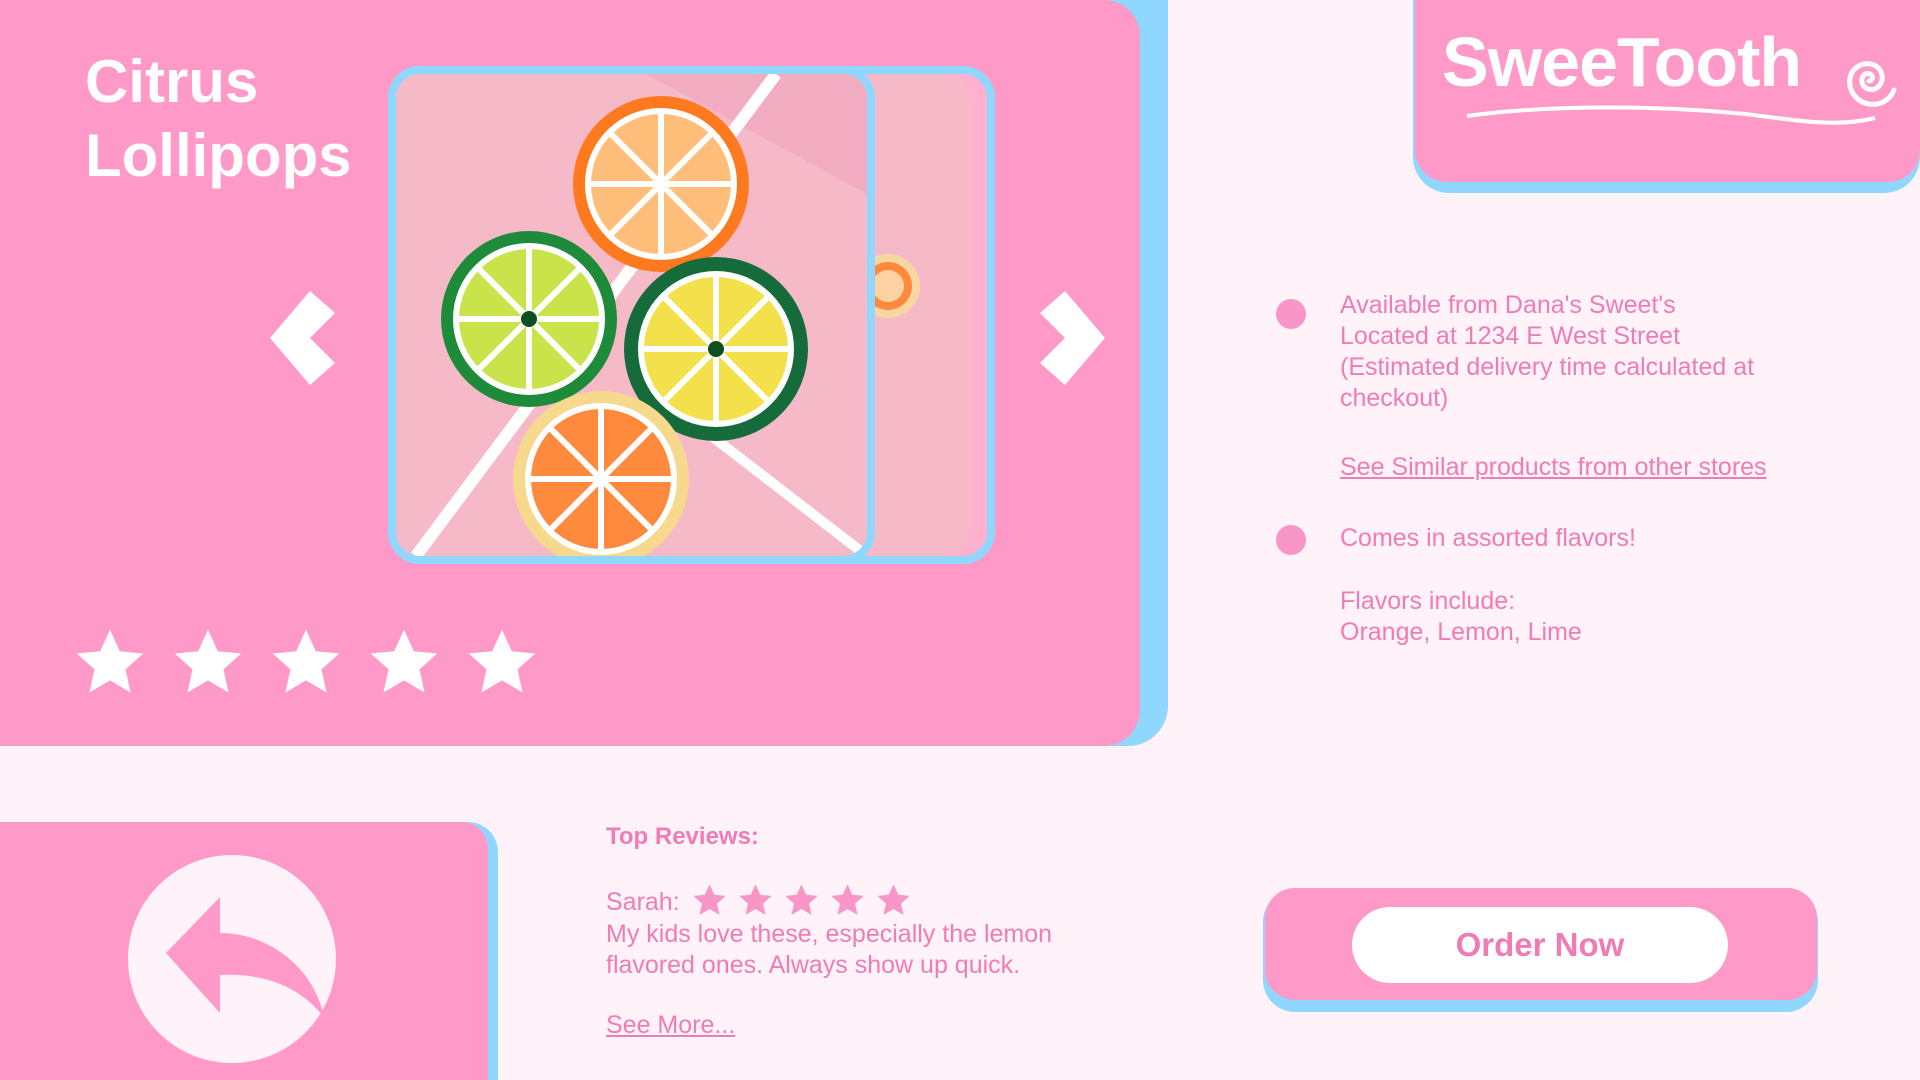  Describe the element at coordinates (1461, 632) in the screenshot. I see `flavors-list: Orange, Lemon, Lime` at that location.